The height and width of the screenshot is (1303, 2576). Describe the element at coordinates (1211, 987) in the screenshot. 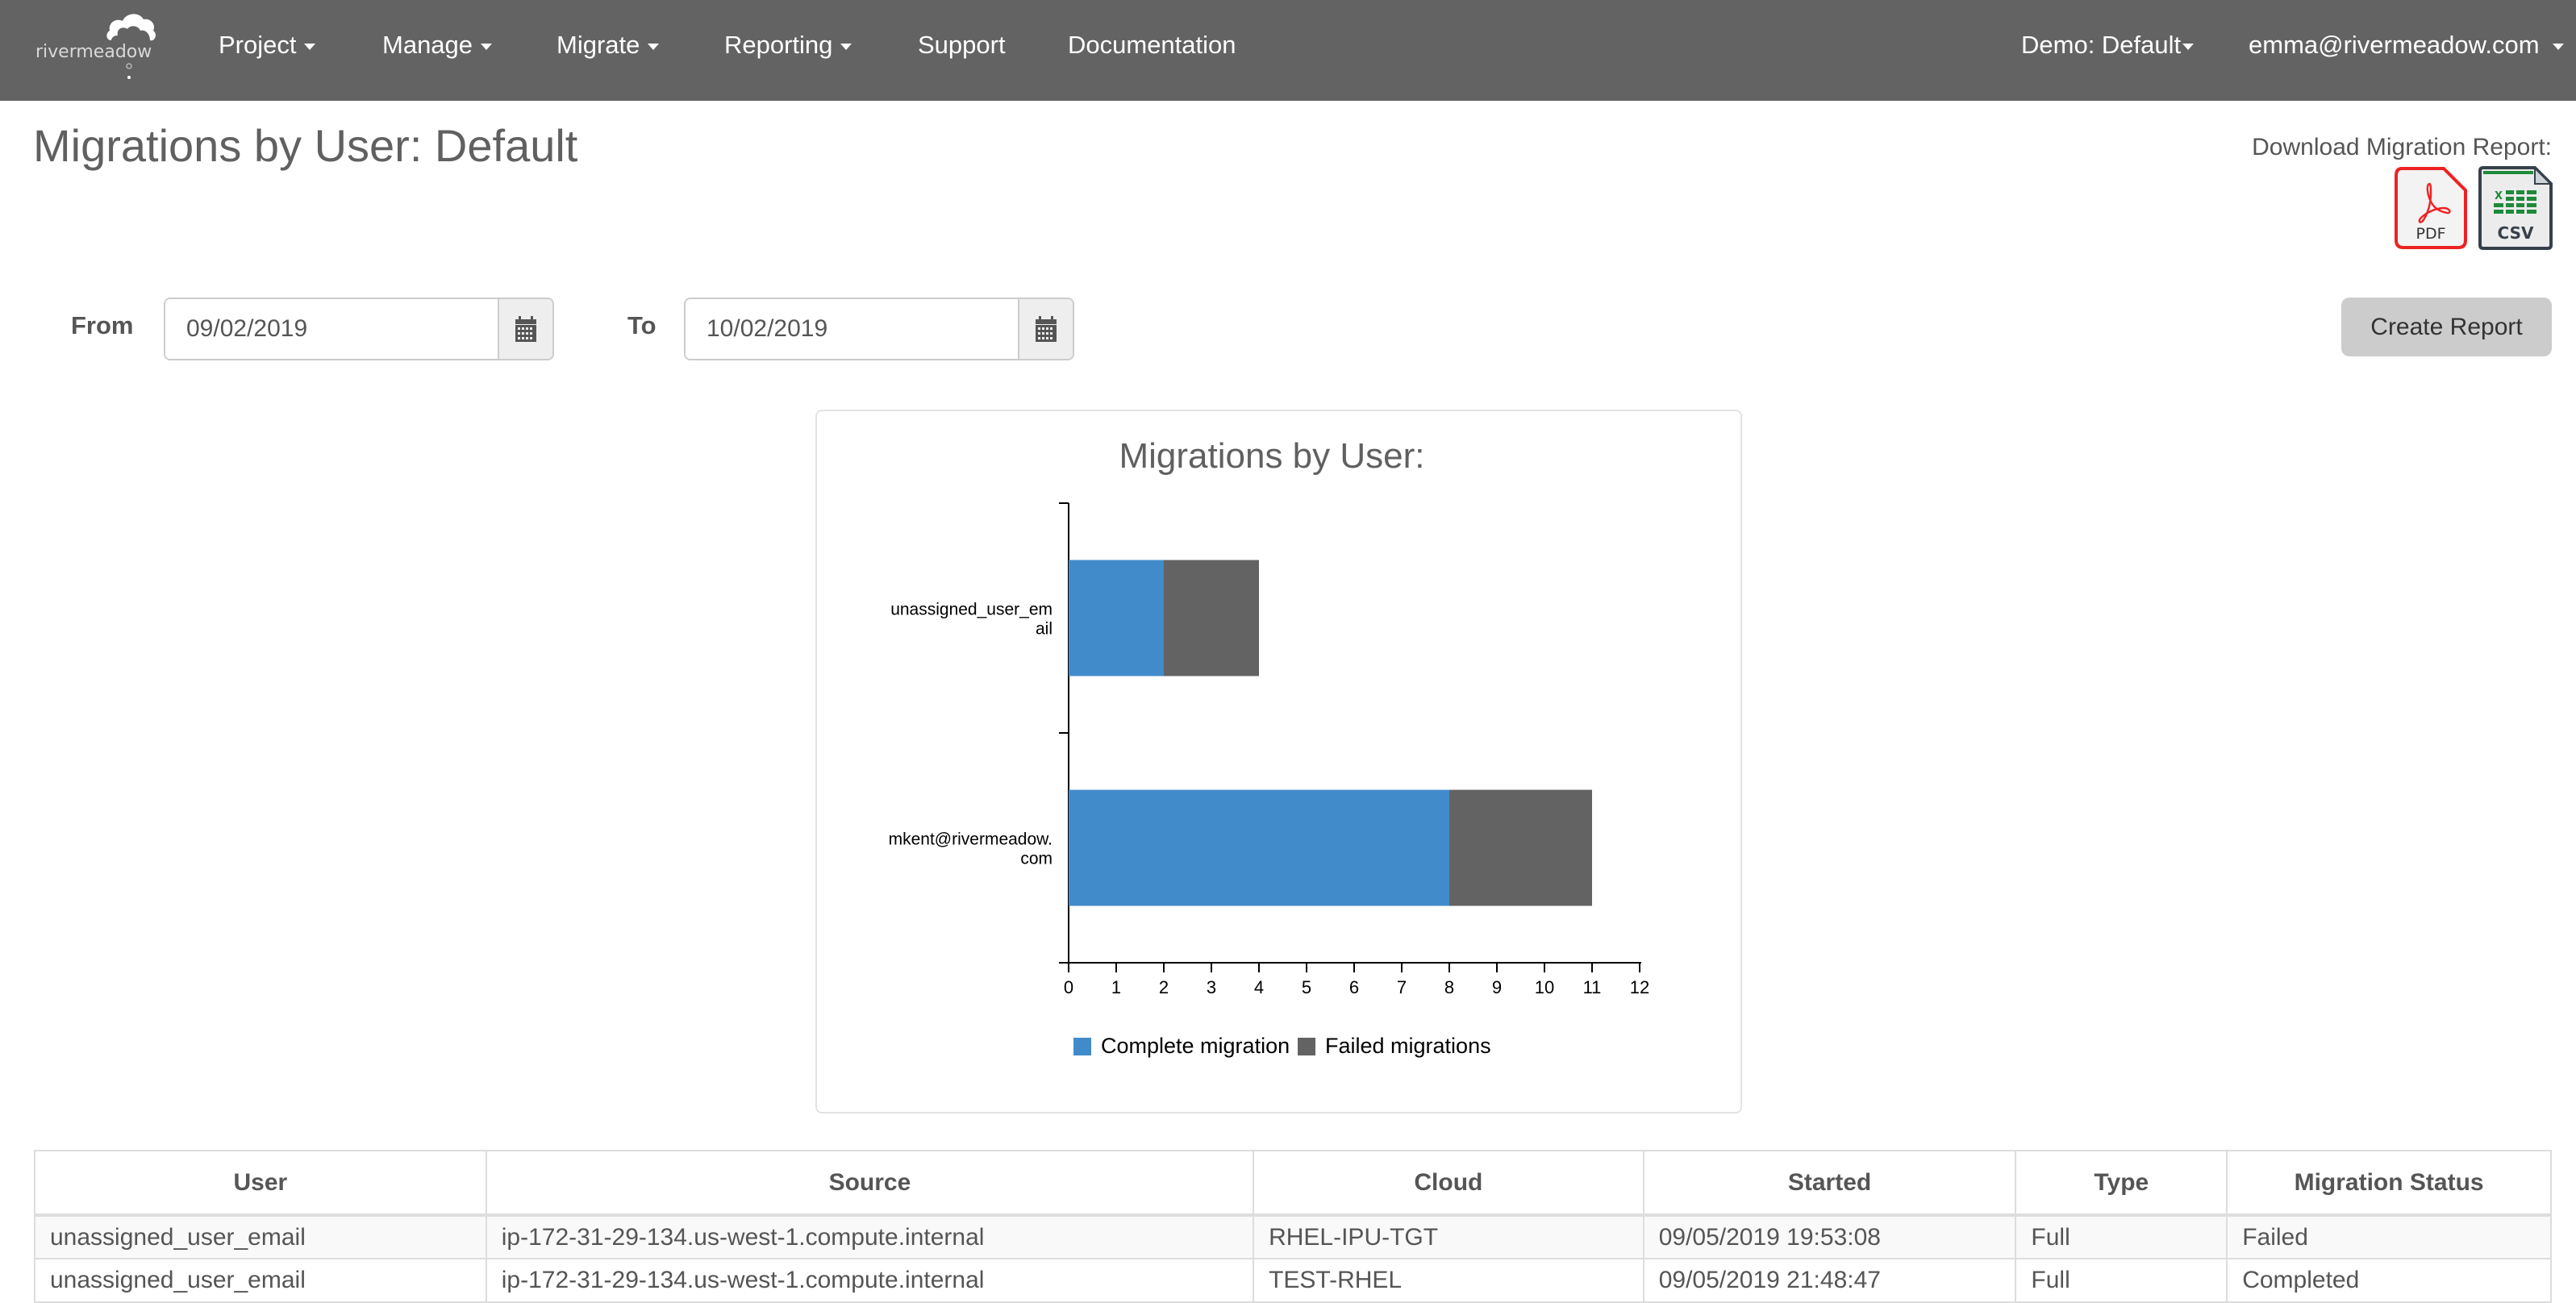

I see `x-tick-label: 3` at that location.